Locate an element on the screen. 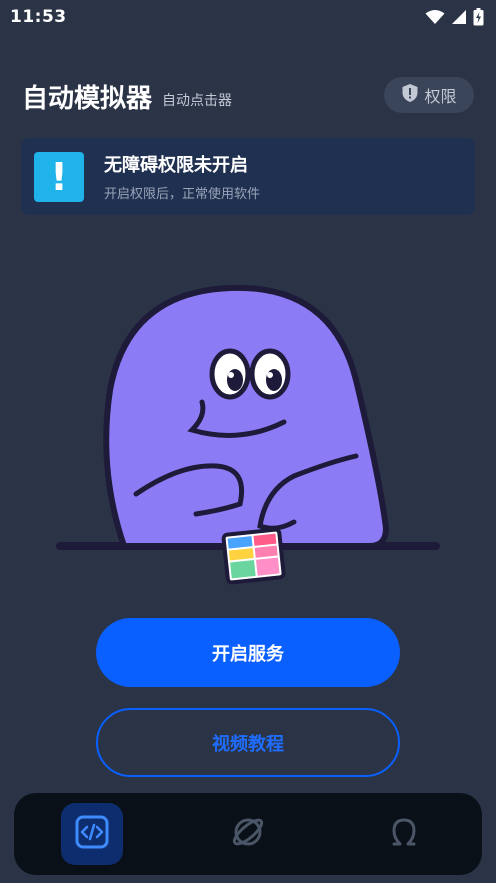 This screenshot has height=883, width=496. nav-item-profile is located at coordinates (404, 834).